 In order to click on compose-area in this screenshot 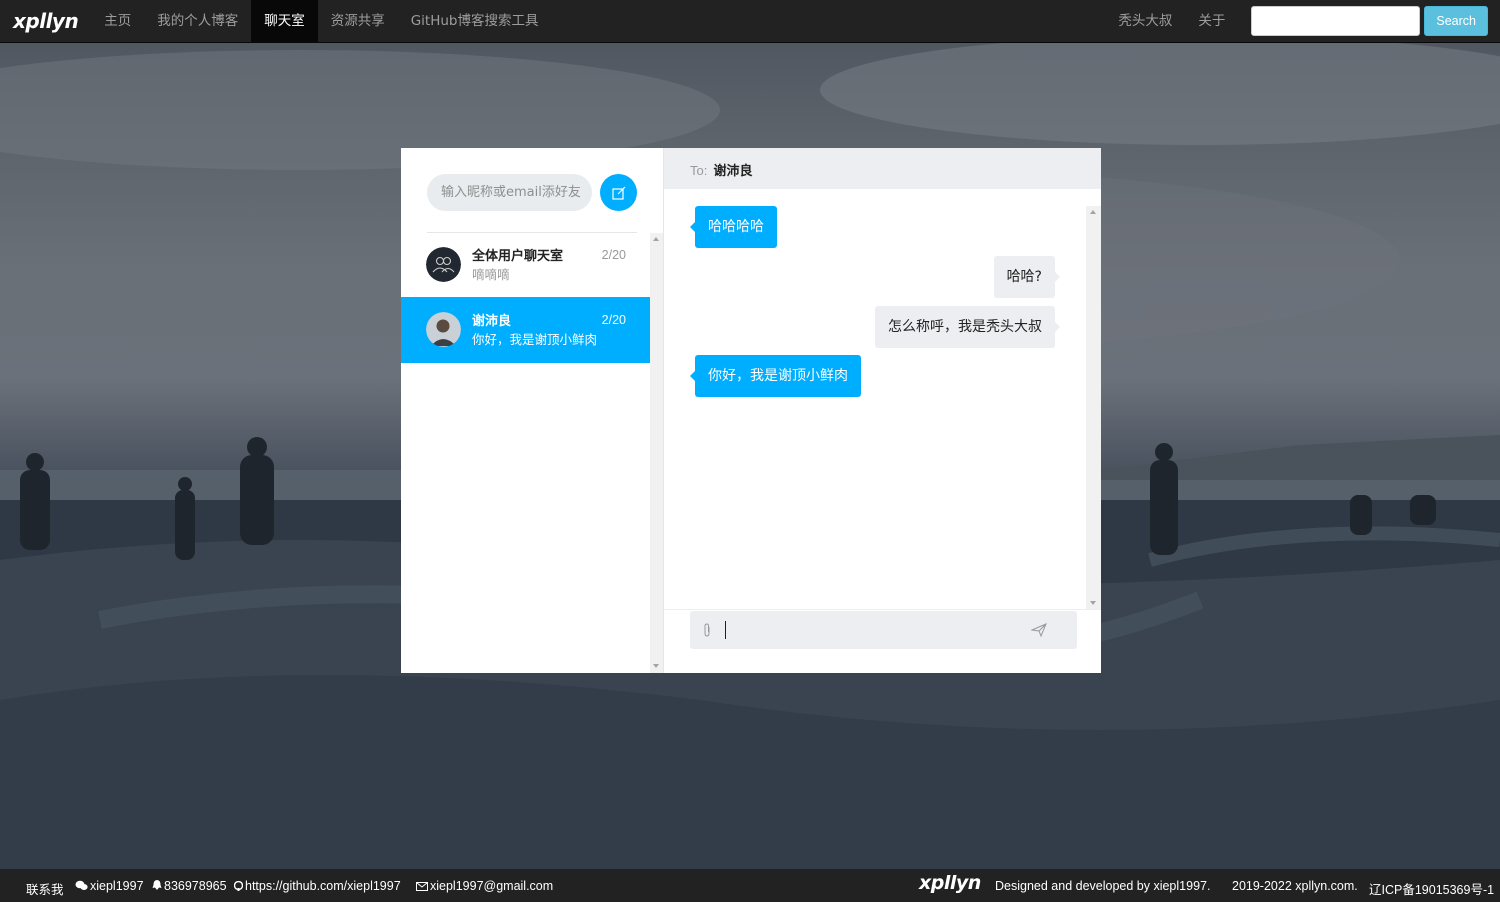, I will do `click(882, 641)`.